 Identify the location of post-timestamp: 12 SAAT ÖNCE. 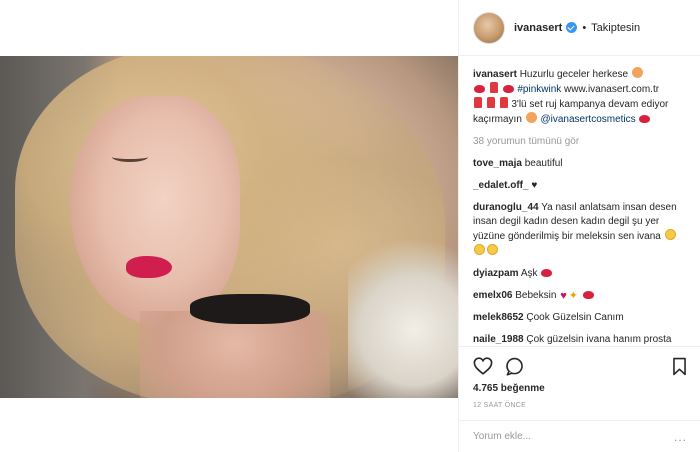
(500, 405).